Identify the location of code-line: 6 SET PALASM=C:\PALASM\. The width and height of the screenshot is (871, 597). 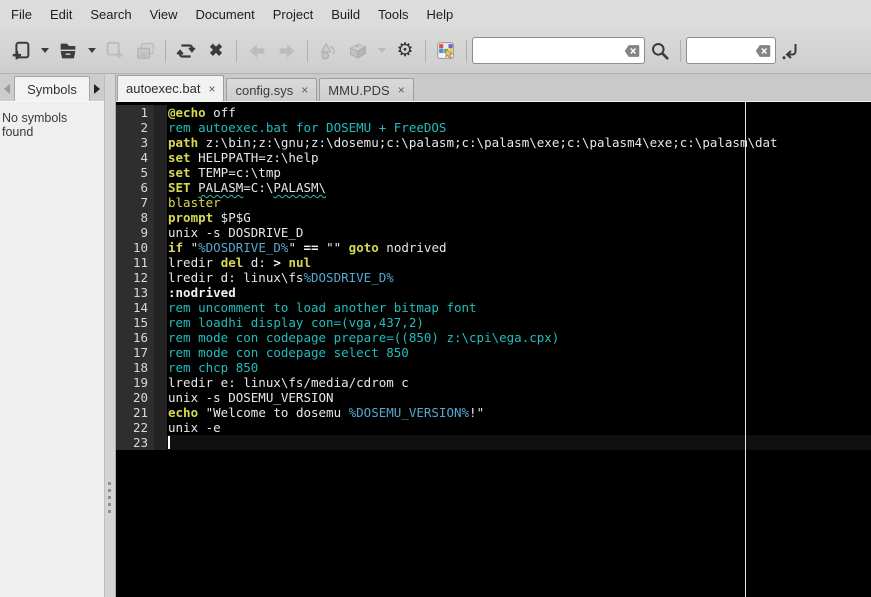
(493, 187).